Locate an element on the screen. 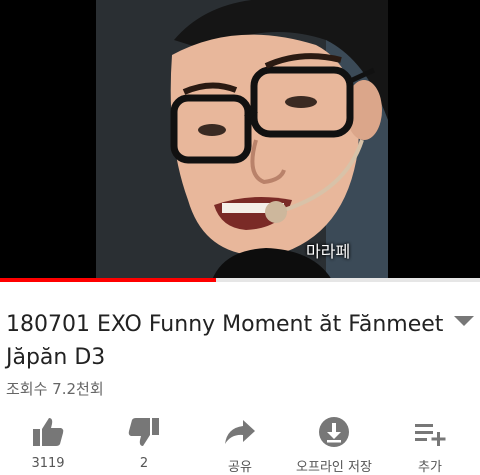 Image resolution: width=480 pixels, height=475 pixels. action-bar: 3119 2 공유 오프라인 저장 추가 is located at coordinates (240, 445).